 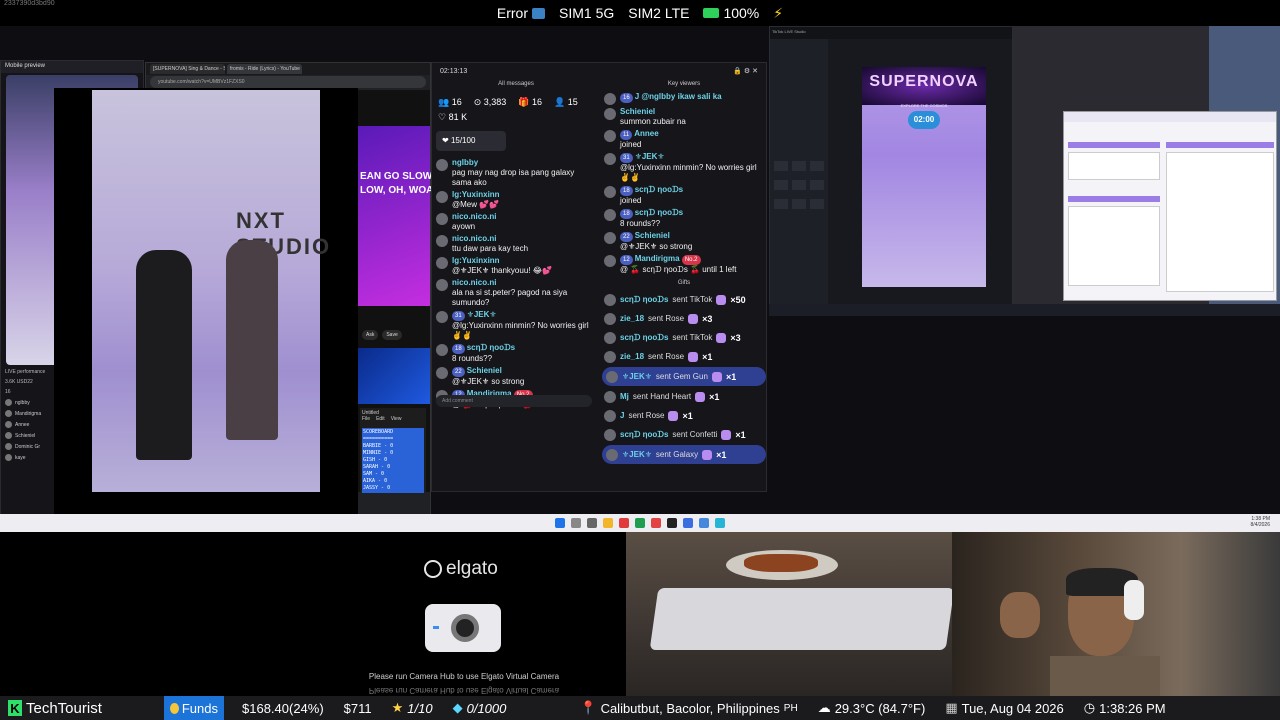 What do you see at coordinates (380, 419) in the screenshot?
I see `notepad-menu-edit: Edit` at bounding box center [380, 419].